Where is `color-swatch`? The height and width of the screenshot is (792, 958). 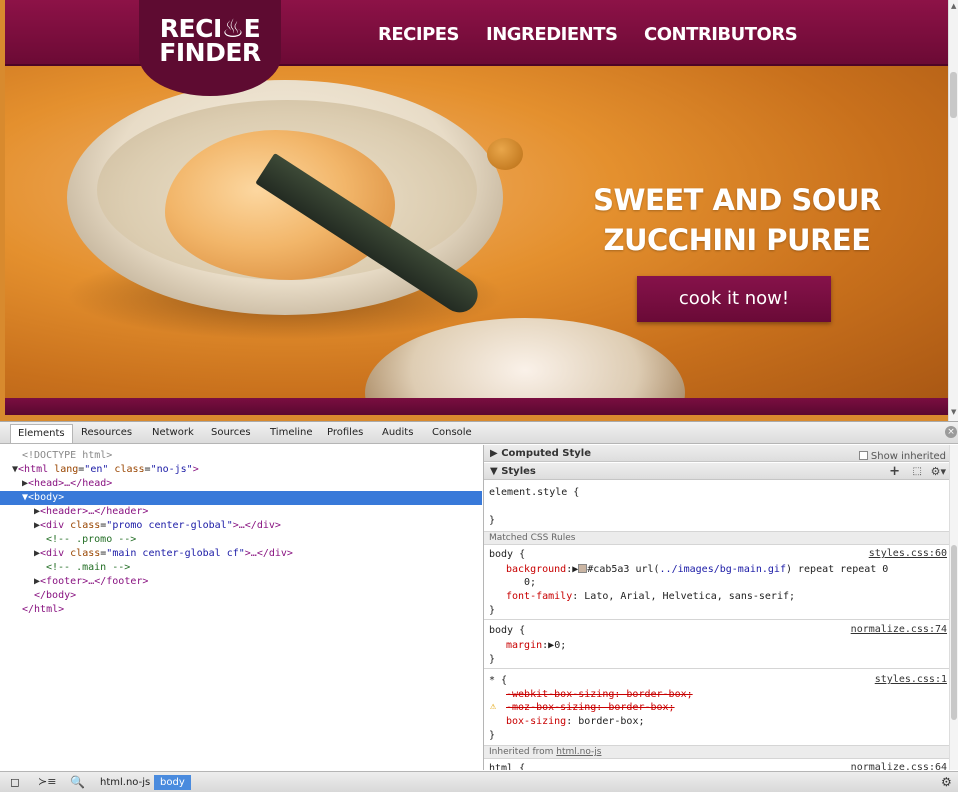 color-swatch is located at coordinates (583, 568).